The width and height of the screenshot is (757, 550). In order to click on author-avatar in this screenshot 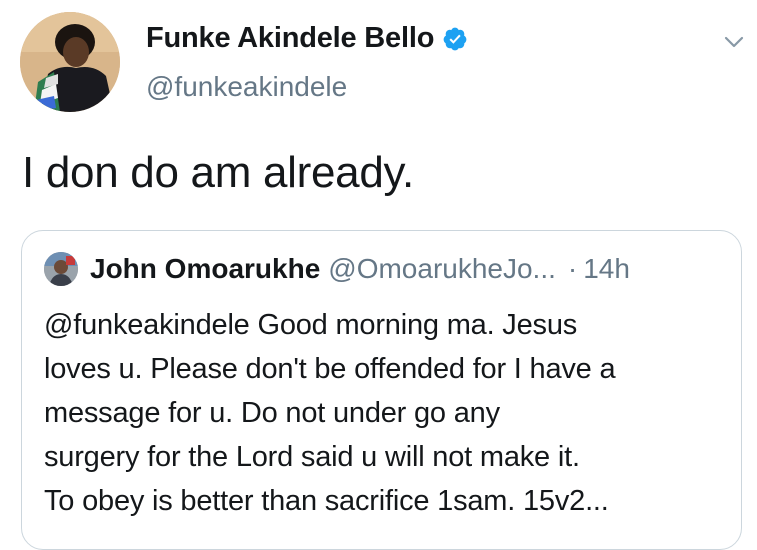, I will do `click(70, 62)`.